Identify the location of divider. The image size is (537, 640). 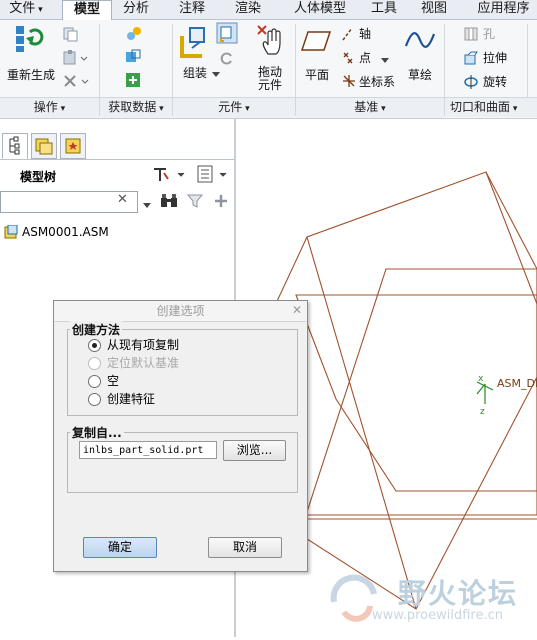
(117, 159).